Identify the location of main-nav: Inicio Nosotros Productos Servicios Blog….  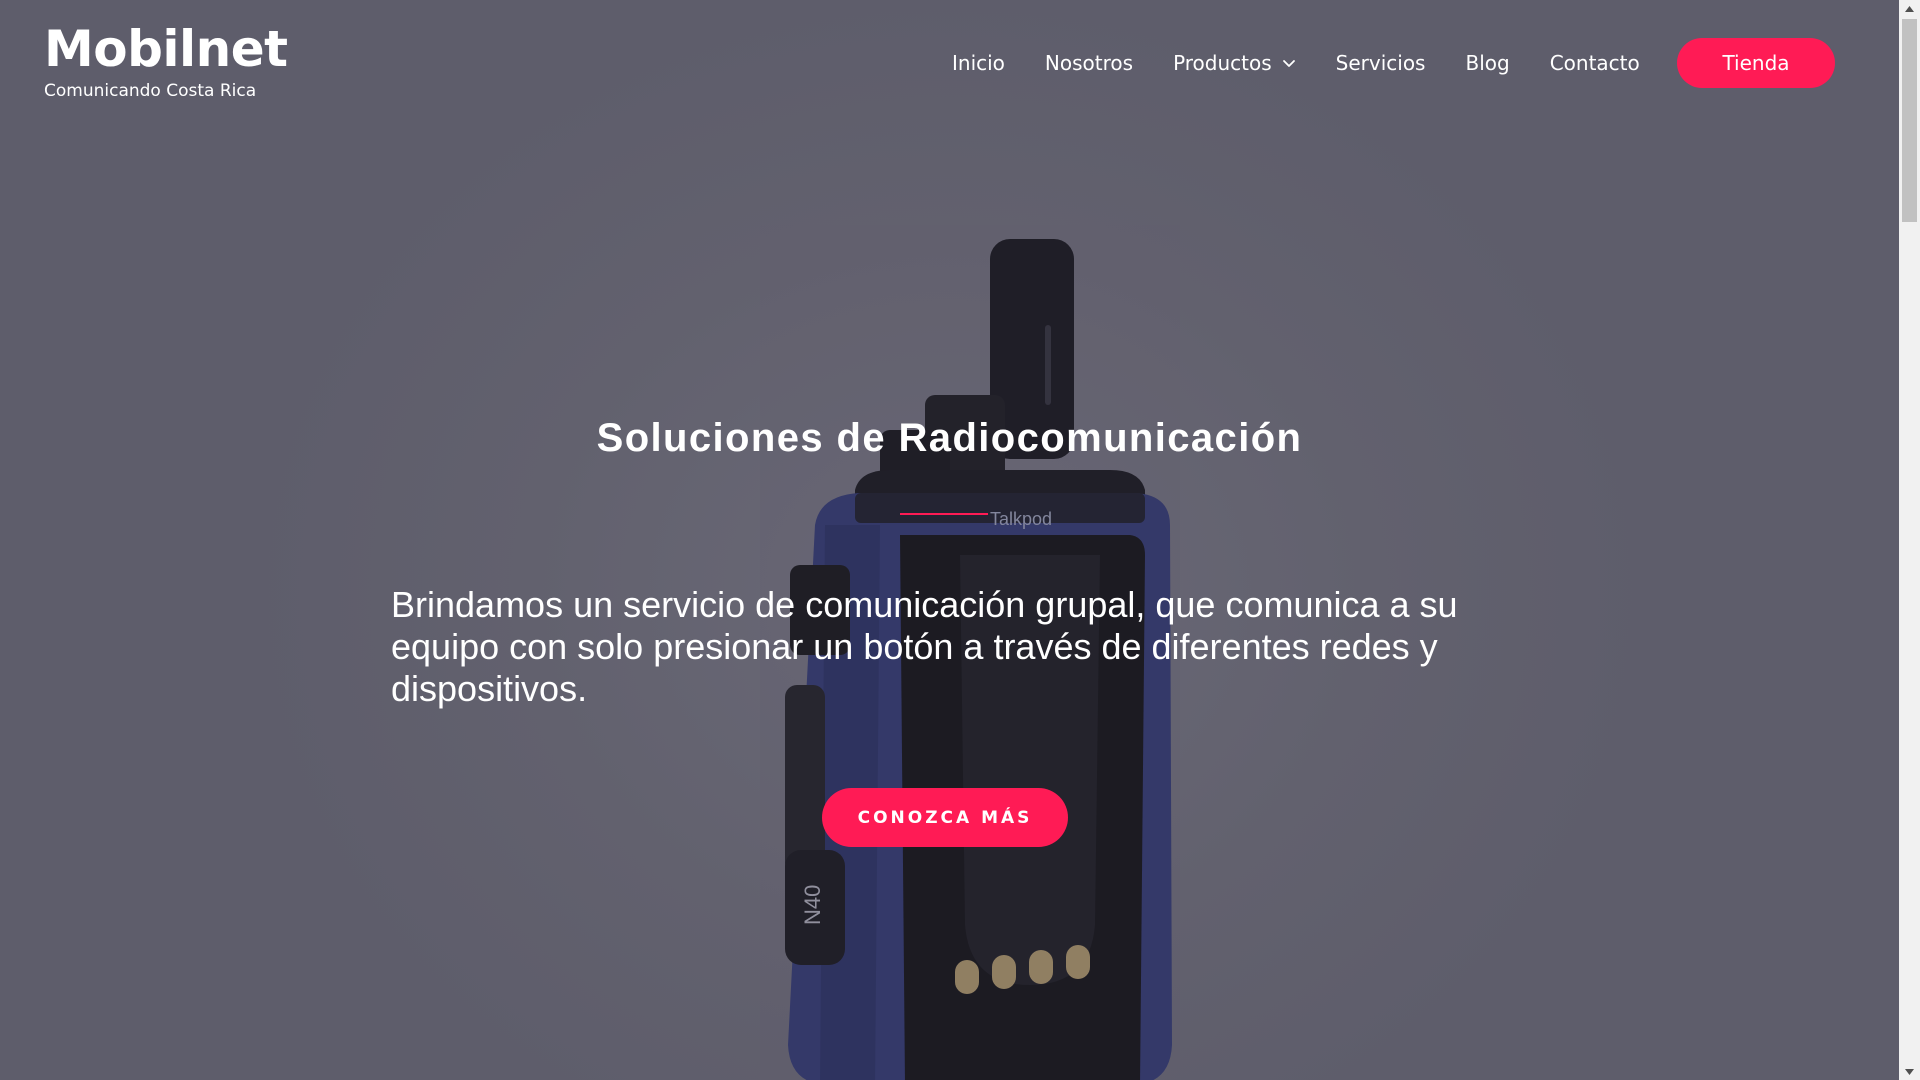
(1316, 63).